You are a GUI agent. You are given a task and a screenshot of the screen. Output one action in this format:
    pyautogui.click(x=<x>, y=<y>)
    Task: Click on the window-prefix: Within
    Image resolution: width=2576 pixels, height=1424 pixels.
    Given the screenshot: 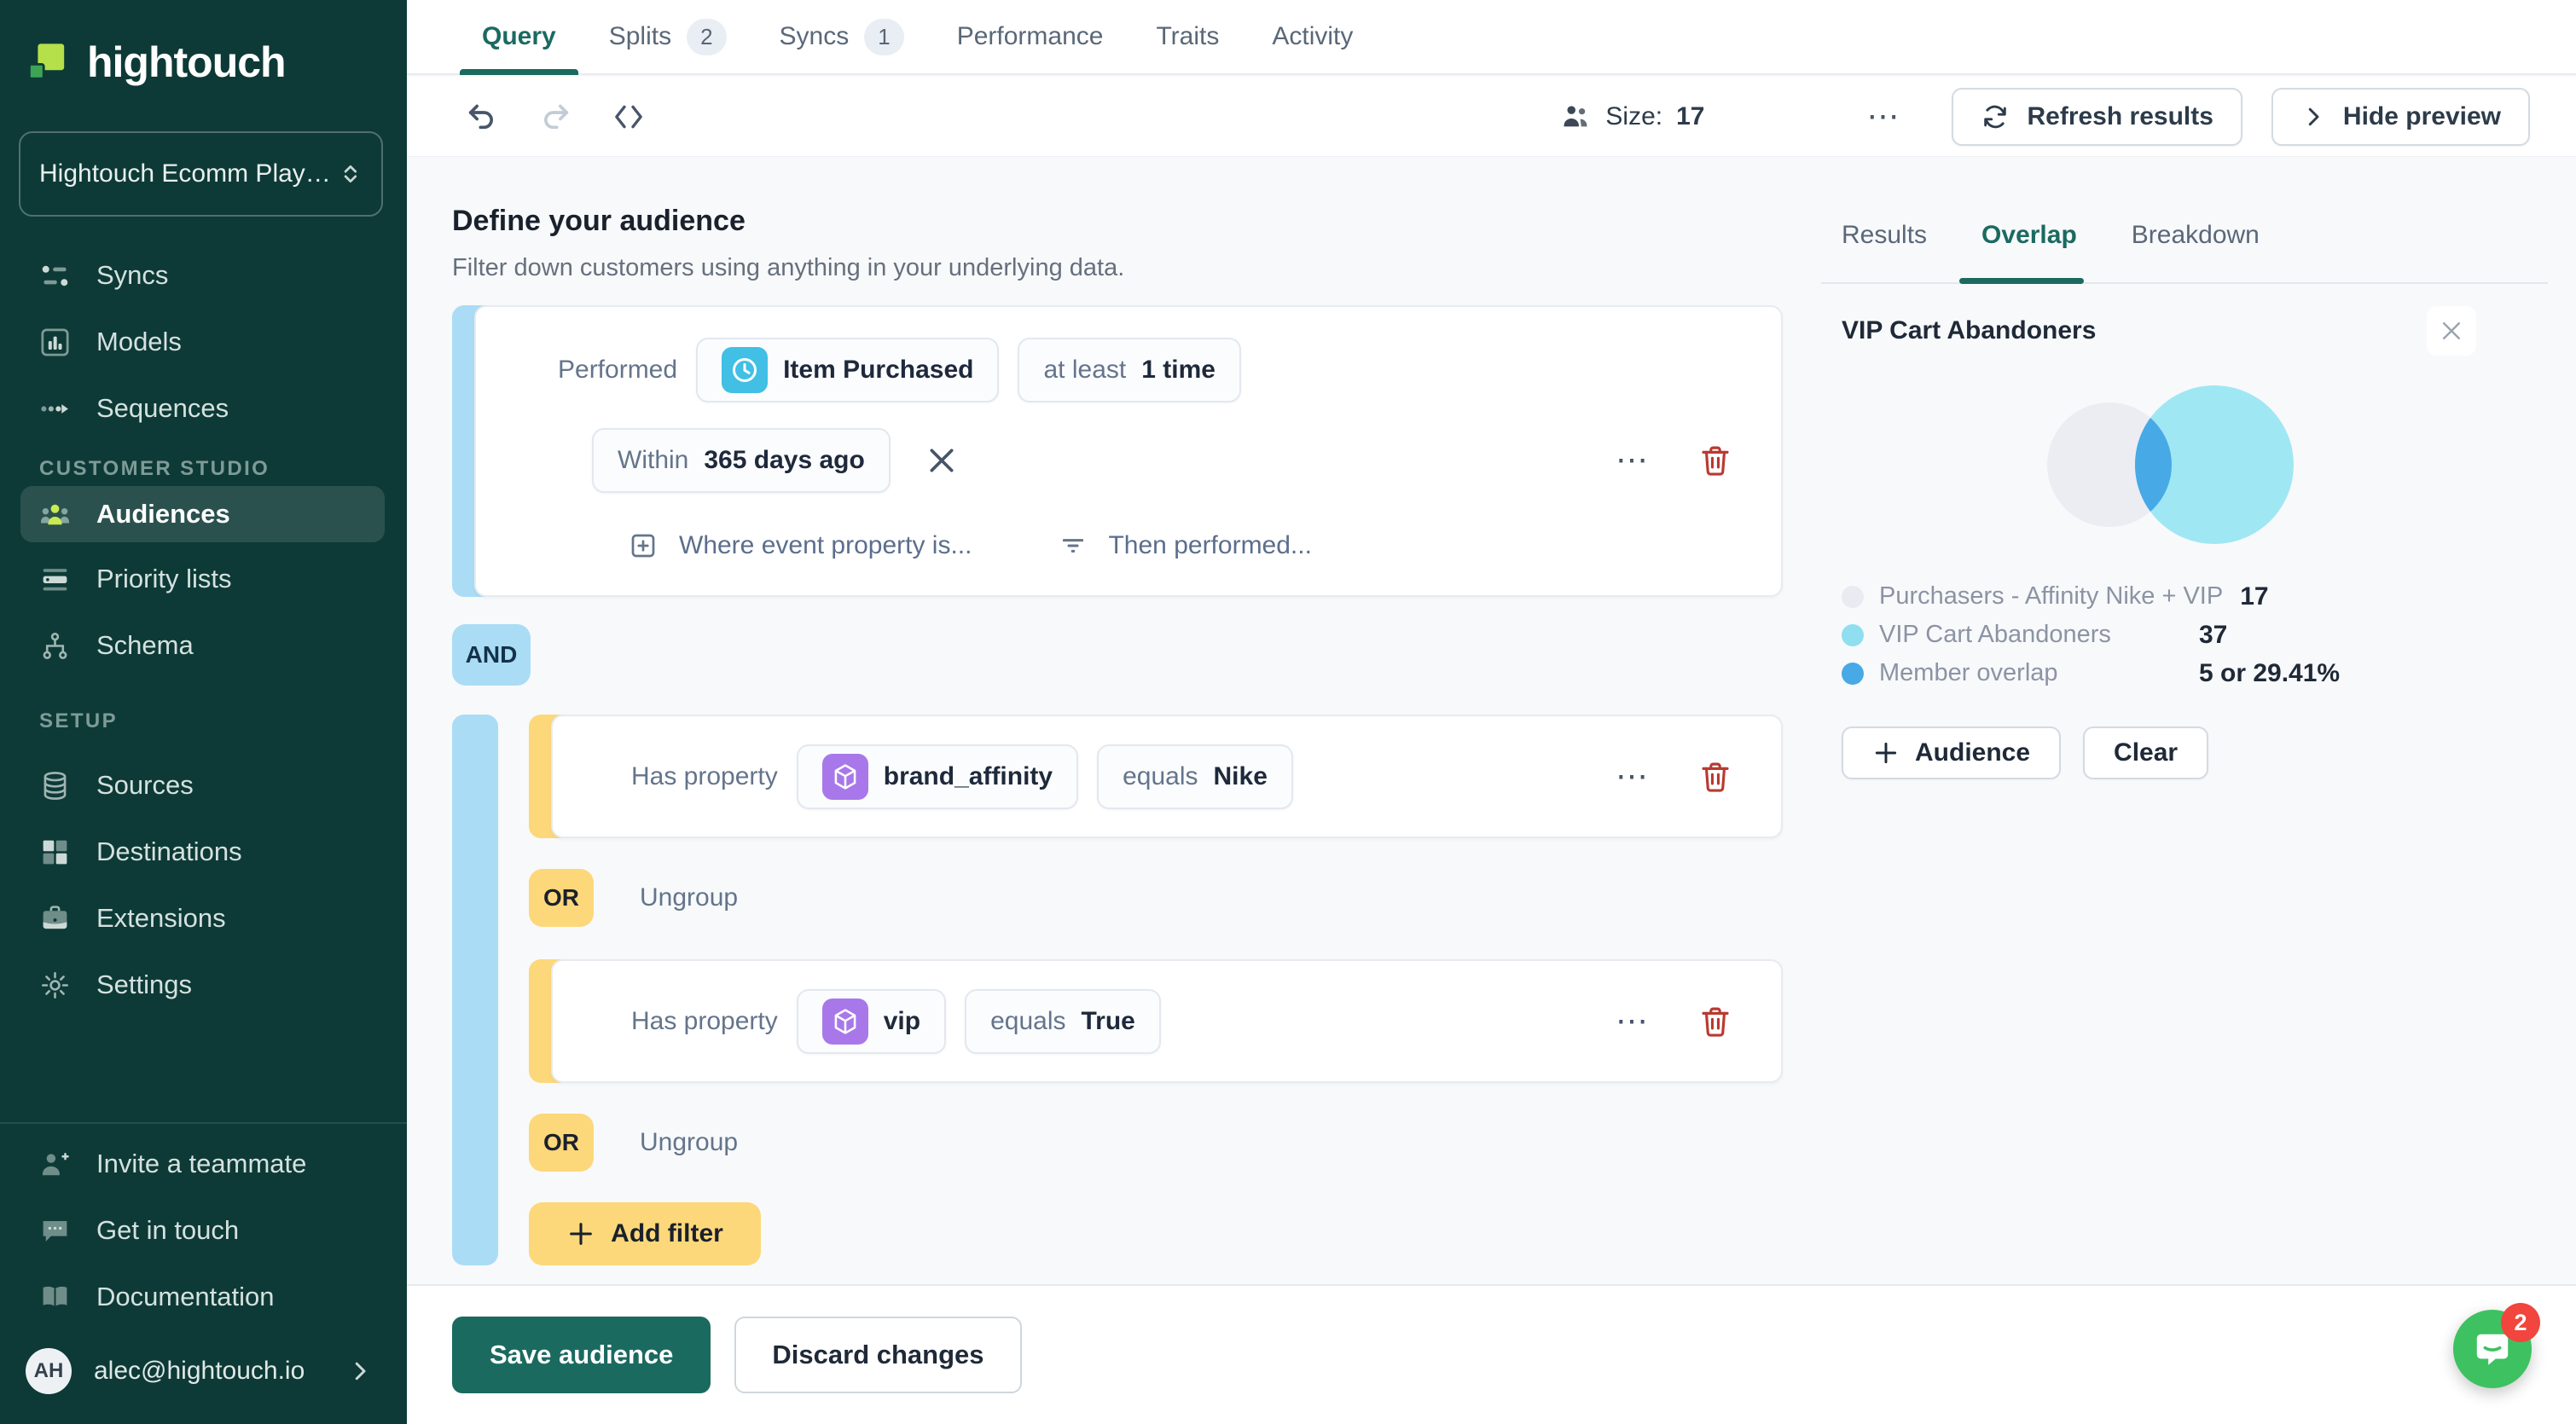 What is the action you would take?
    pyautogui.click(x=653, y=460)
    